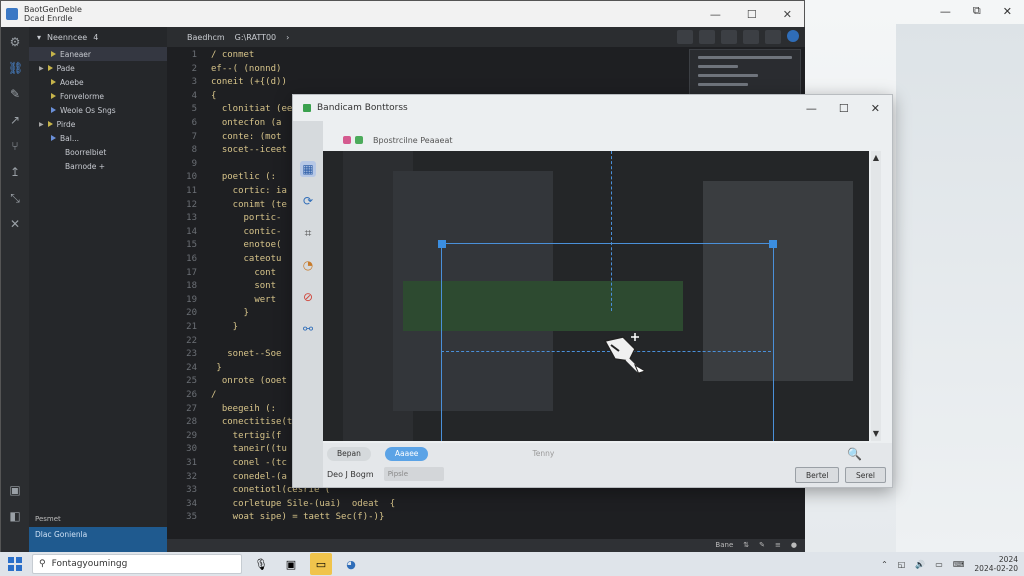 The width and height of the screenshot is (1024, 576). What do you see at coordinates (413, 474) in the screenshot?
I see `footer-field: Pipsle` at bounding box center [413, 474].